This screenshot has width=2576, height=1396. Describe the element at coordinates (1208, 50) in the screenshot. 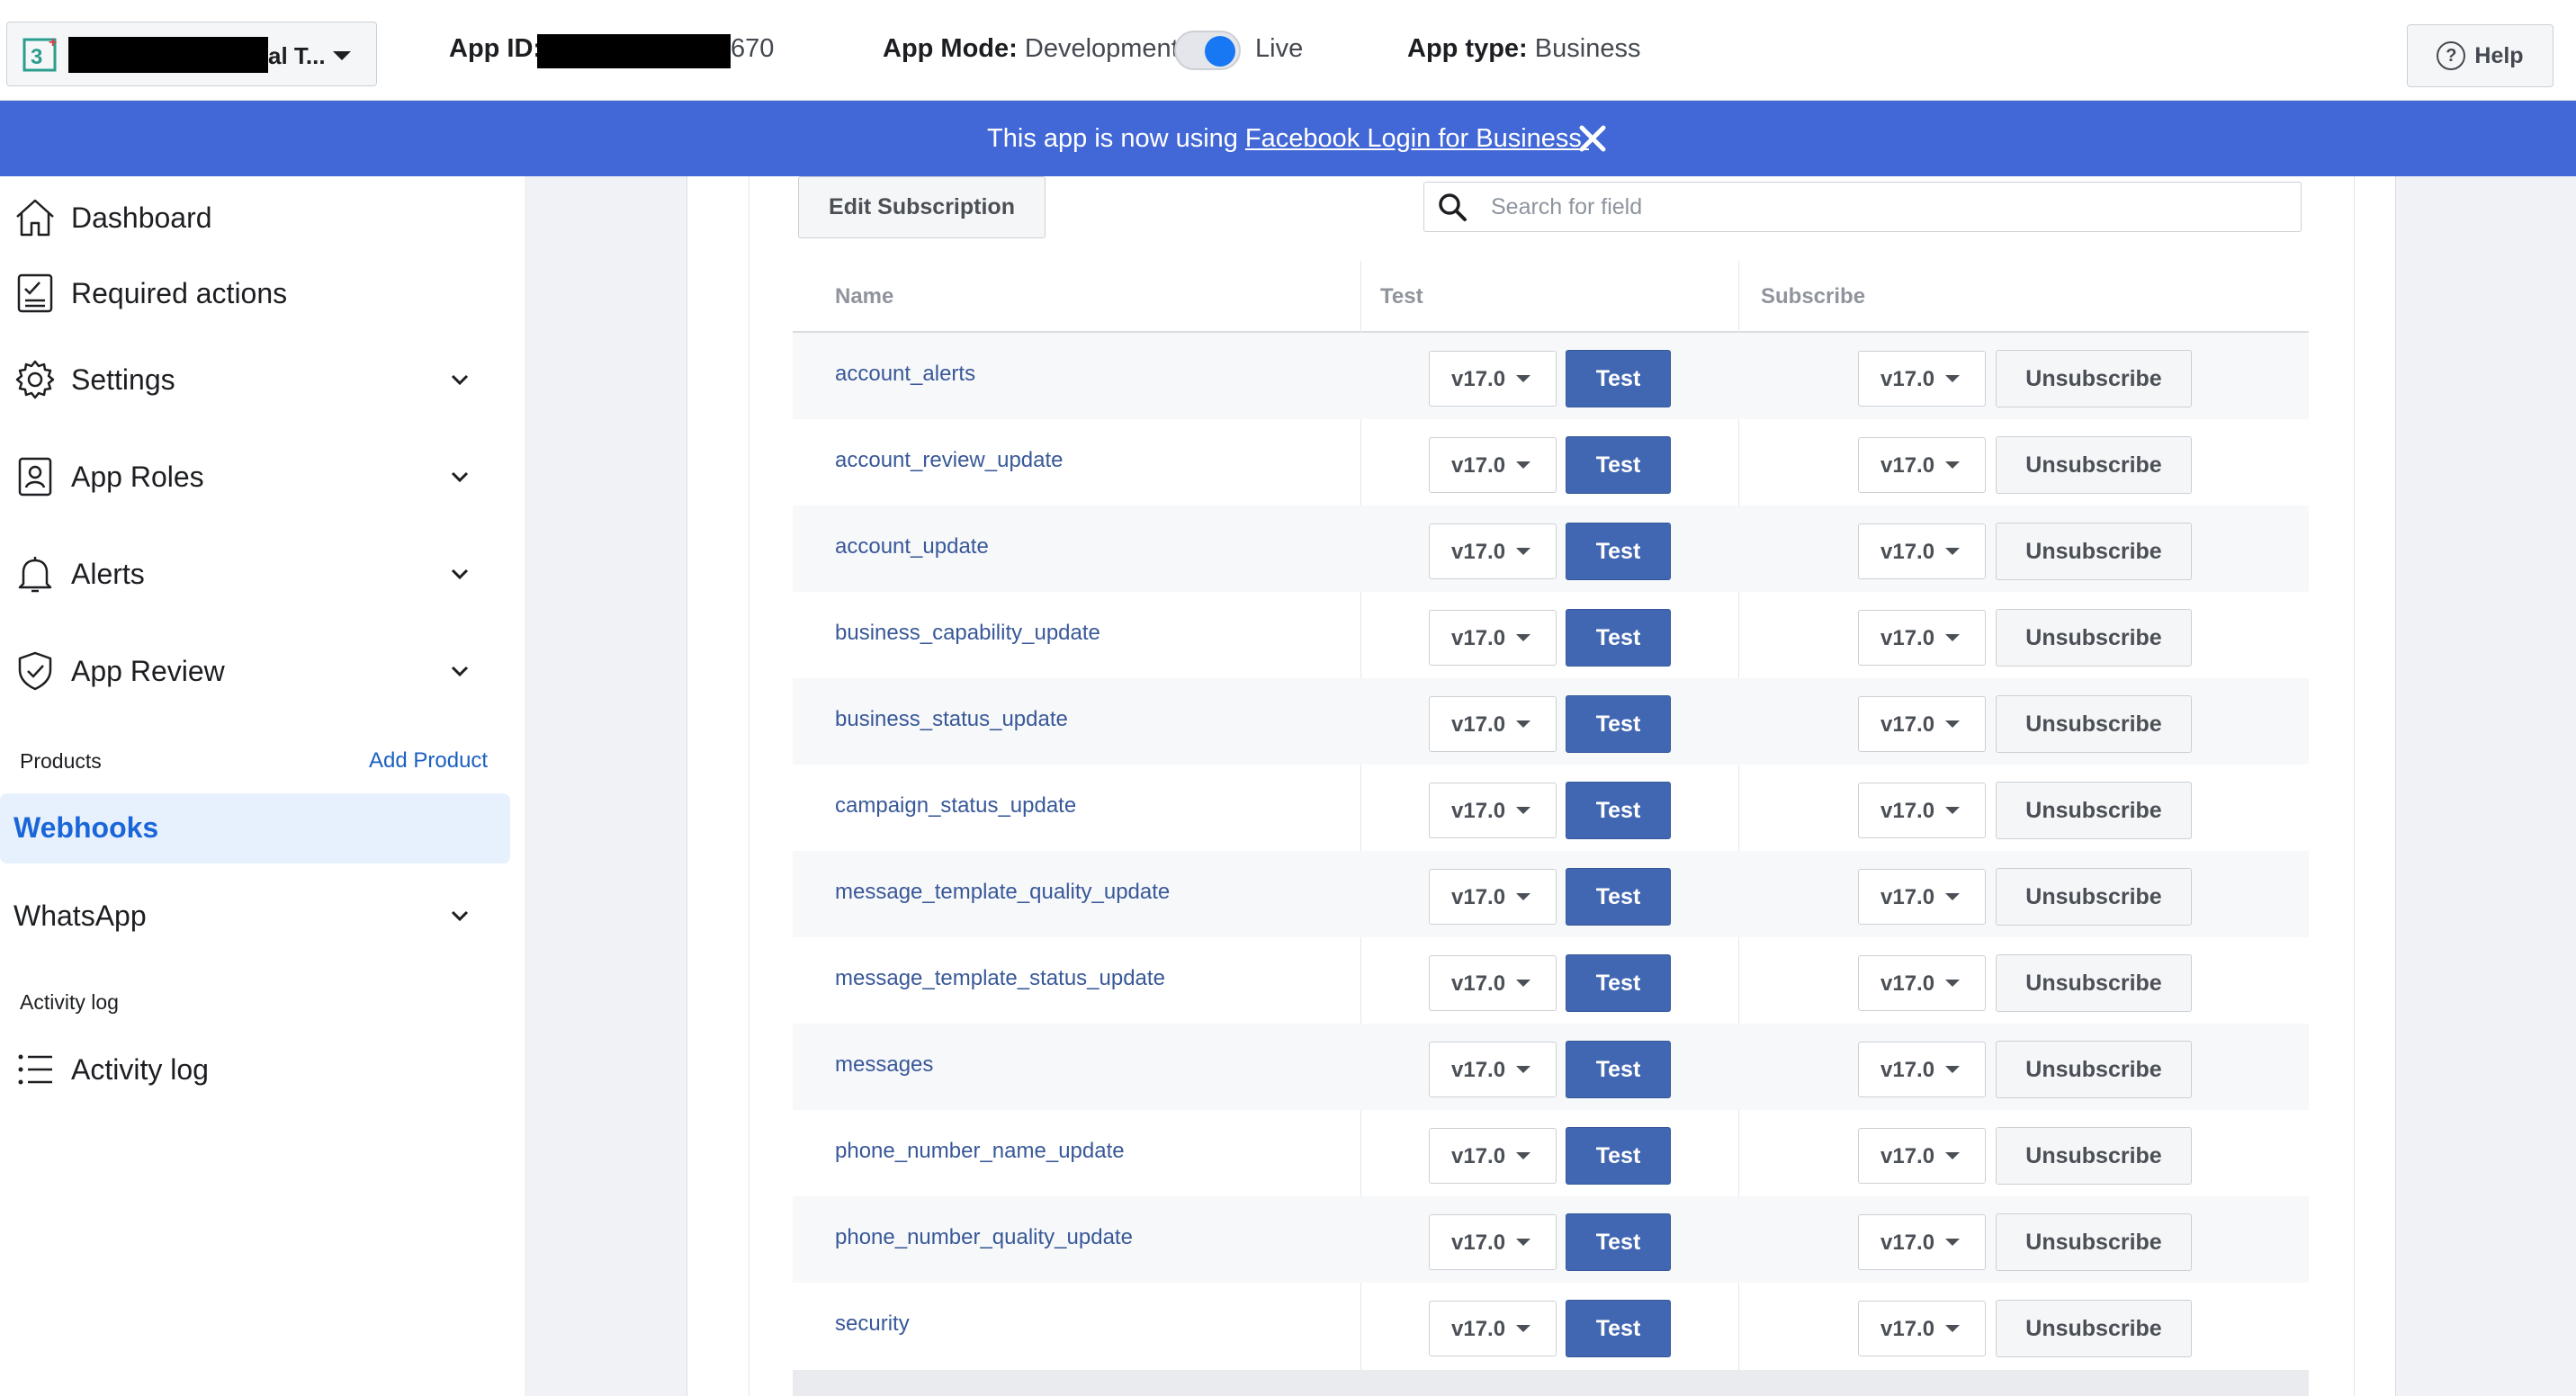

I see `app-mode-toggle` at that location.